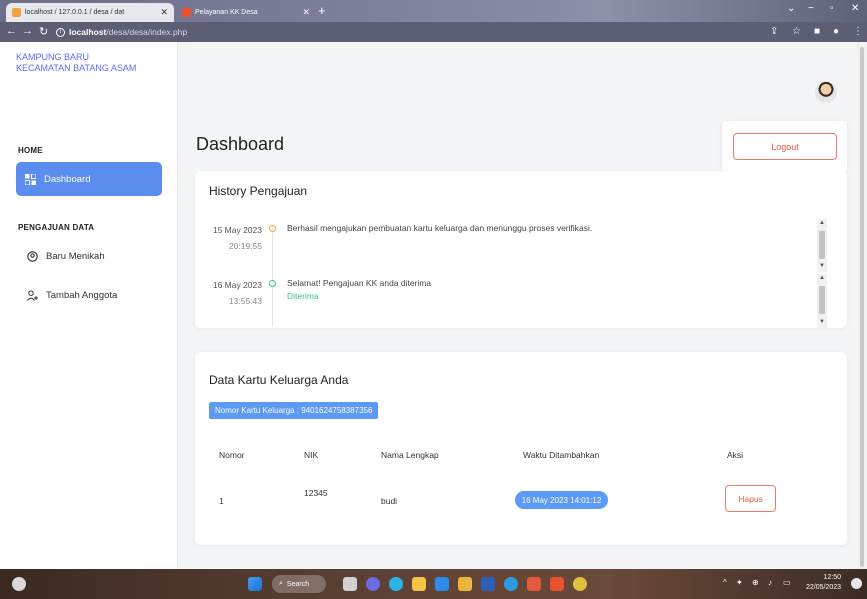 This screenshot has width=867, height=599. Describe the element at coordinates (750, 498) in the screenshot. I see `delete-button: Hapus` at that location.